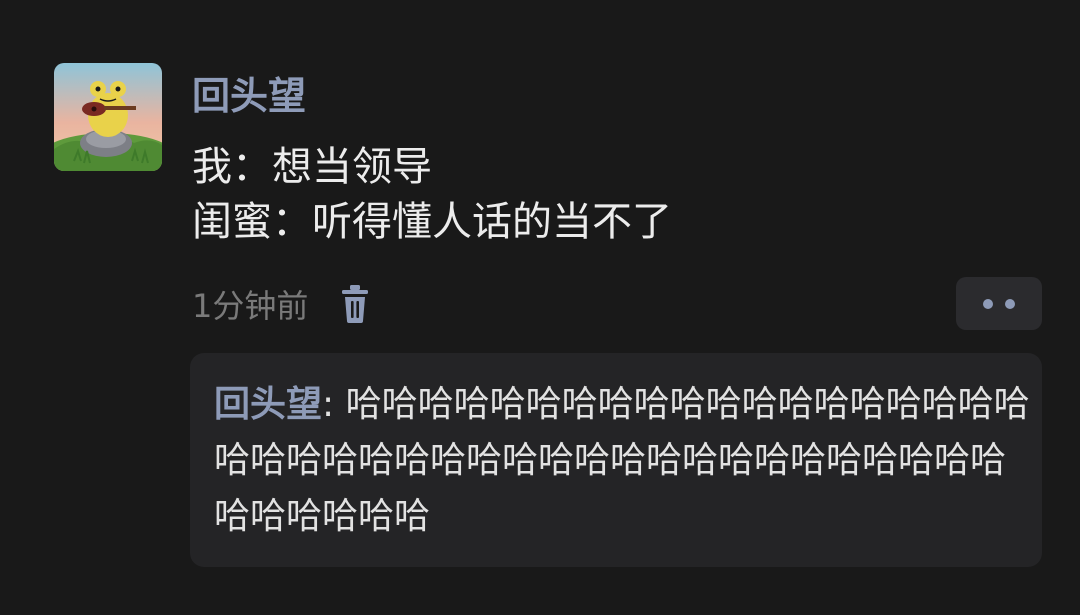  Describe the element at coordinates (268, 404) in the screenshot. I see `reply-author: 回头望` at that location.